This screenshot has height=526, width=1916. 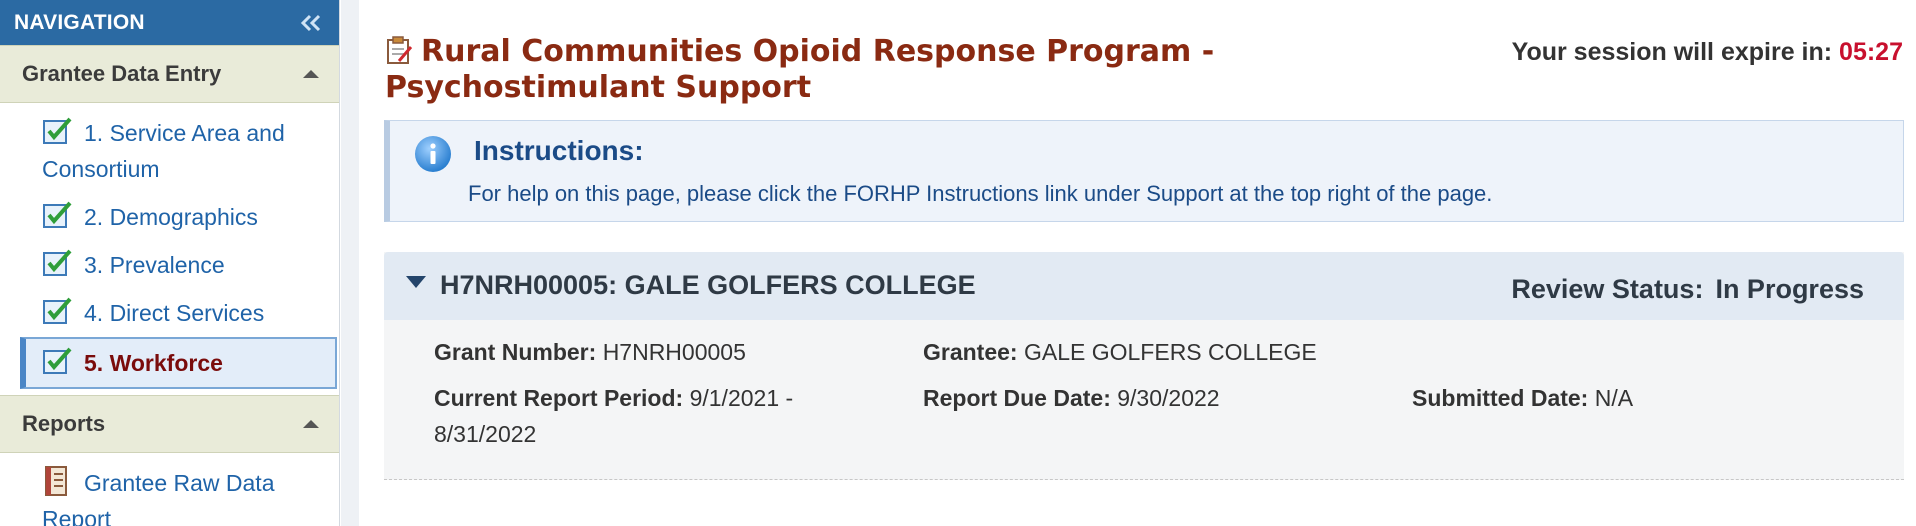 I want to click on section-grantee-data-entry: Grantee Data Entry, so click(x=169, y=74).